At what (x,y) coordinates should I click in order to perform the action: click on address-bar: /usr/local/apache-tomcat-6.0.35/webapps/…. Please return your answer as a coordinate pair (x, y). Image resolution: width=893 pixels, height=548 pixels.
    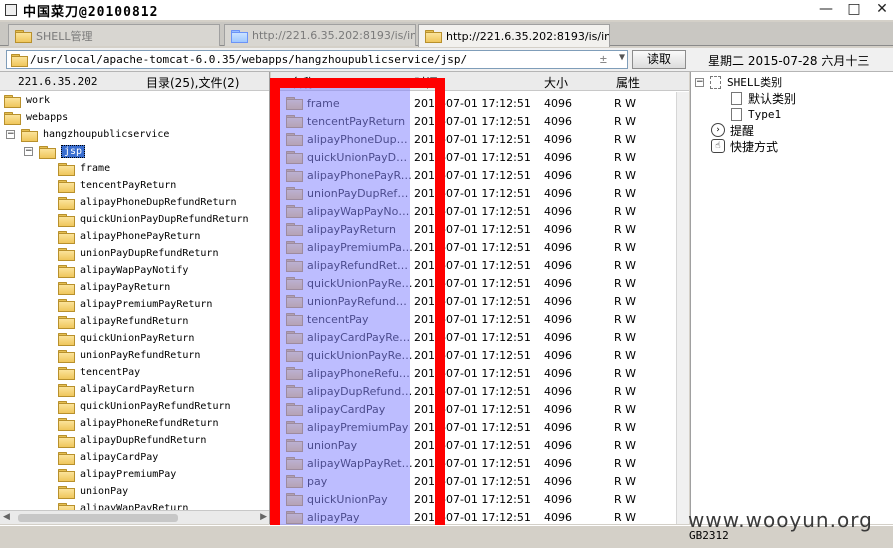
    Looking at the image, I should click on (446, 60).